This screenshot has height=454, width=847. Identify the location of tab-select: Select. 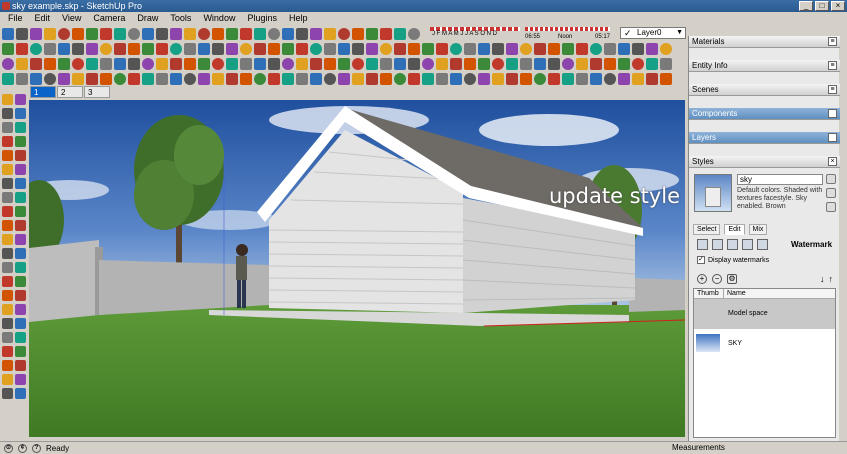
(707, 229).